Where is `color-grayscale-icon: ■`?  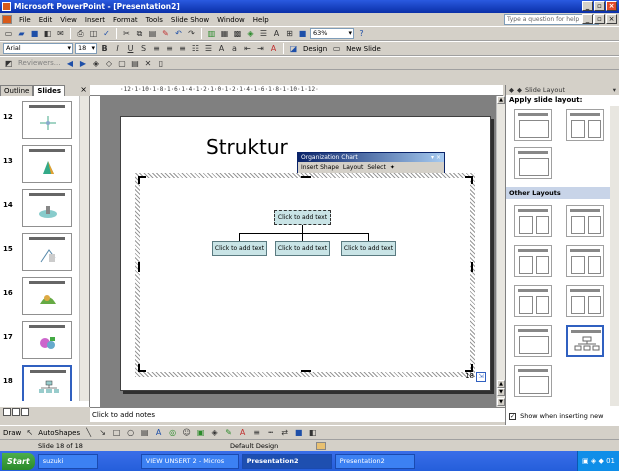
color-grayscale-icon: ■ is located at coordinates (302, 33).